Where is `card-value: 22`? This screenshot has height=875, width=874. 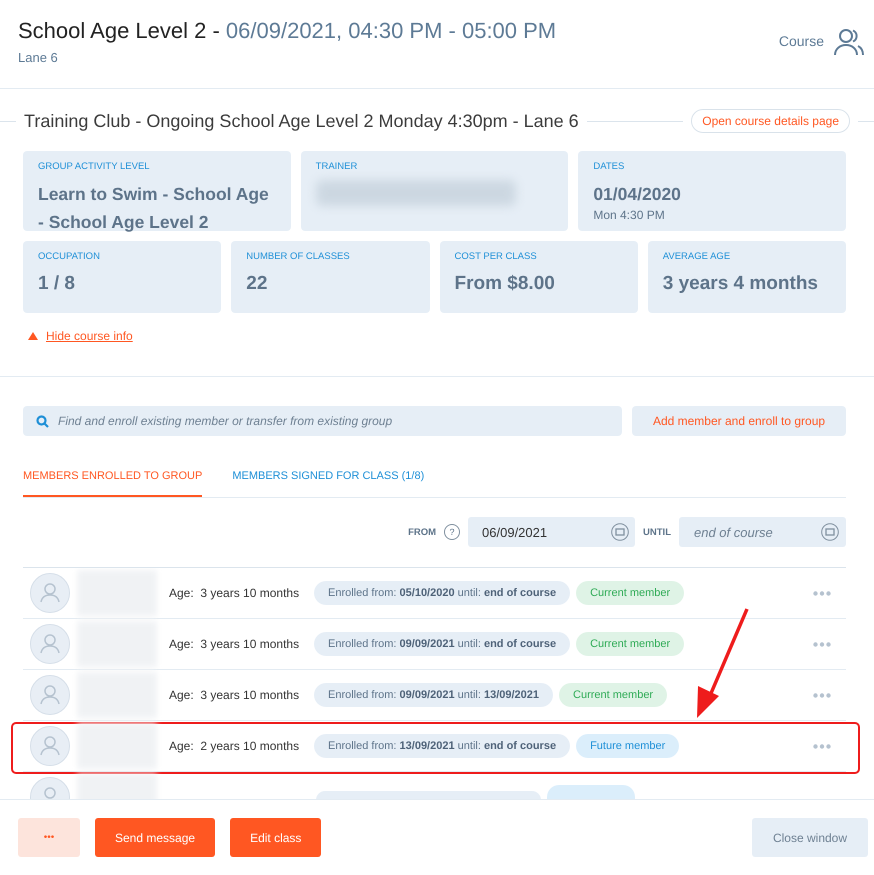 card-value: 22 is located at coordinates (257, 284).